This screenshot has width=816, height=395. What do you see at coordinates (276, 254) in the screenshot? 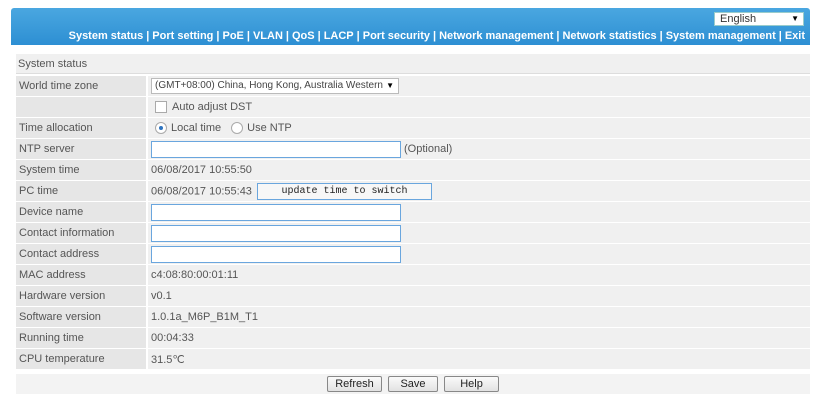
I see `contact-address-input` at bounding box center [276, 254].